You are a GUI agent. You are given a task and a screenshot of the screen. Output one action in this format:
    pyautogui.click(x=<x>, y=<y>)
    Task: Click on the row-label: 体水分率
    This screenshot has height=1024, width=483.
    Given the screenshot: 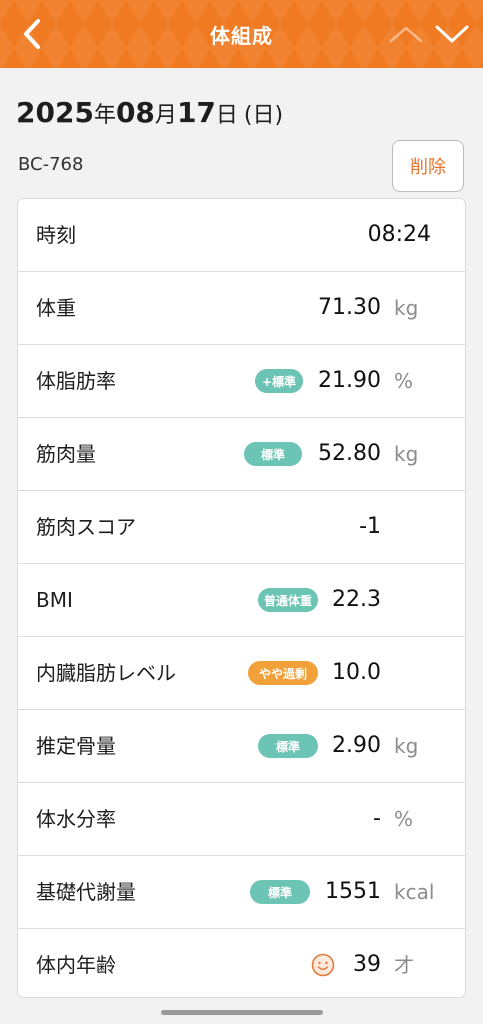 What is the action you would take?
    pyautogui.click(x=76, y=819)
    